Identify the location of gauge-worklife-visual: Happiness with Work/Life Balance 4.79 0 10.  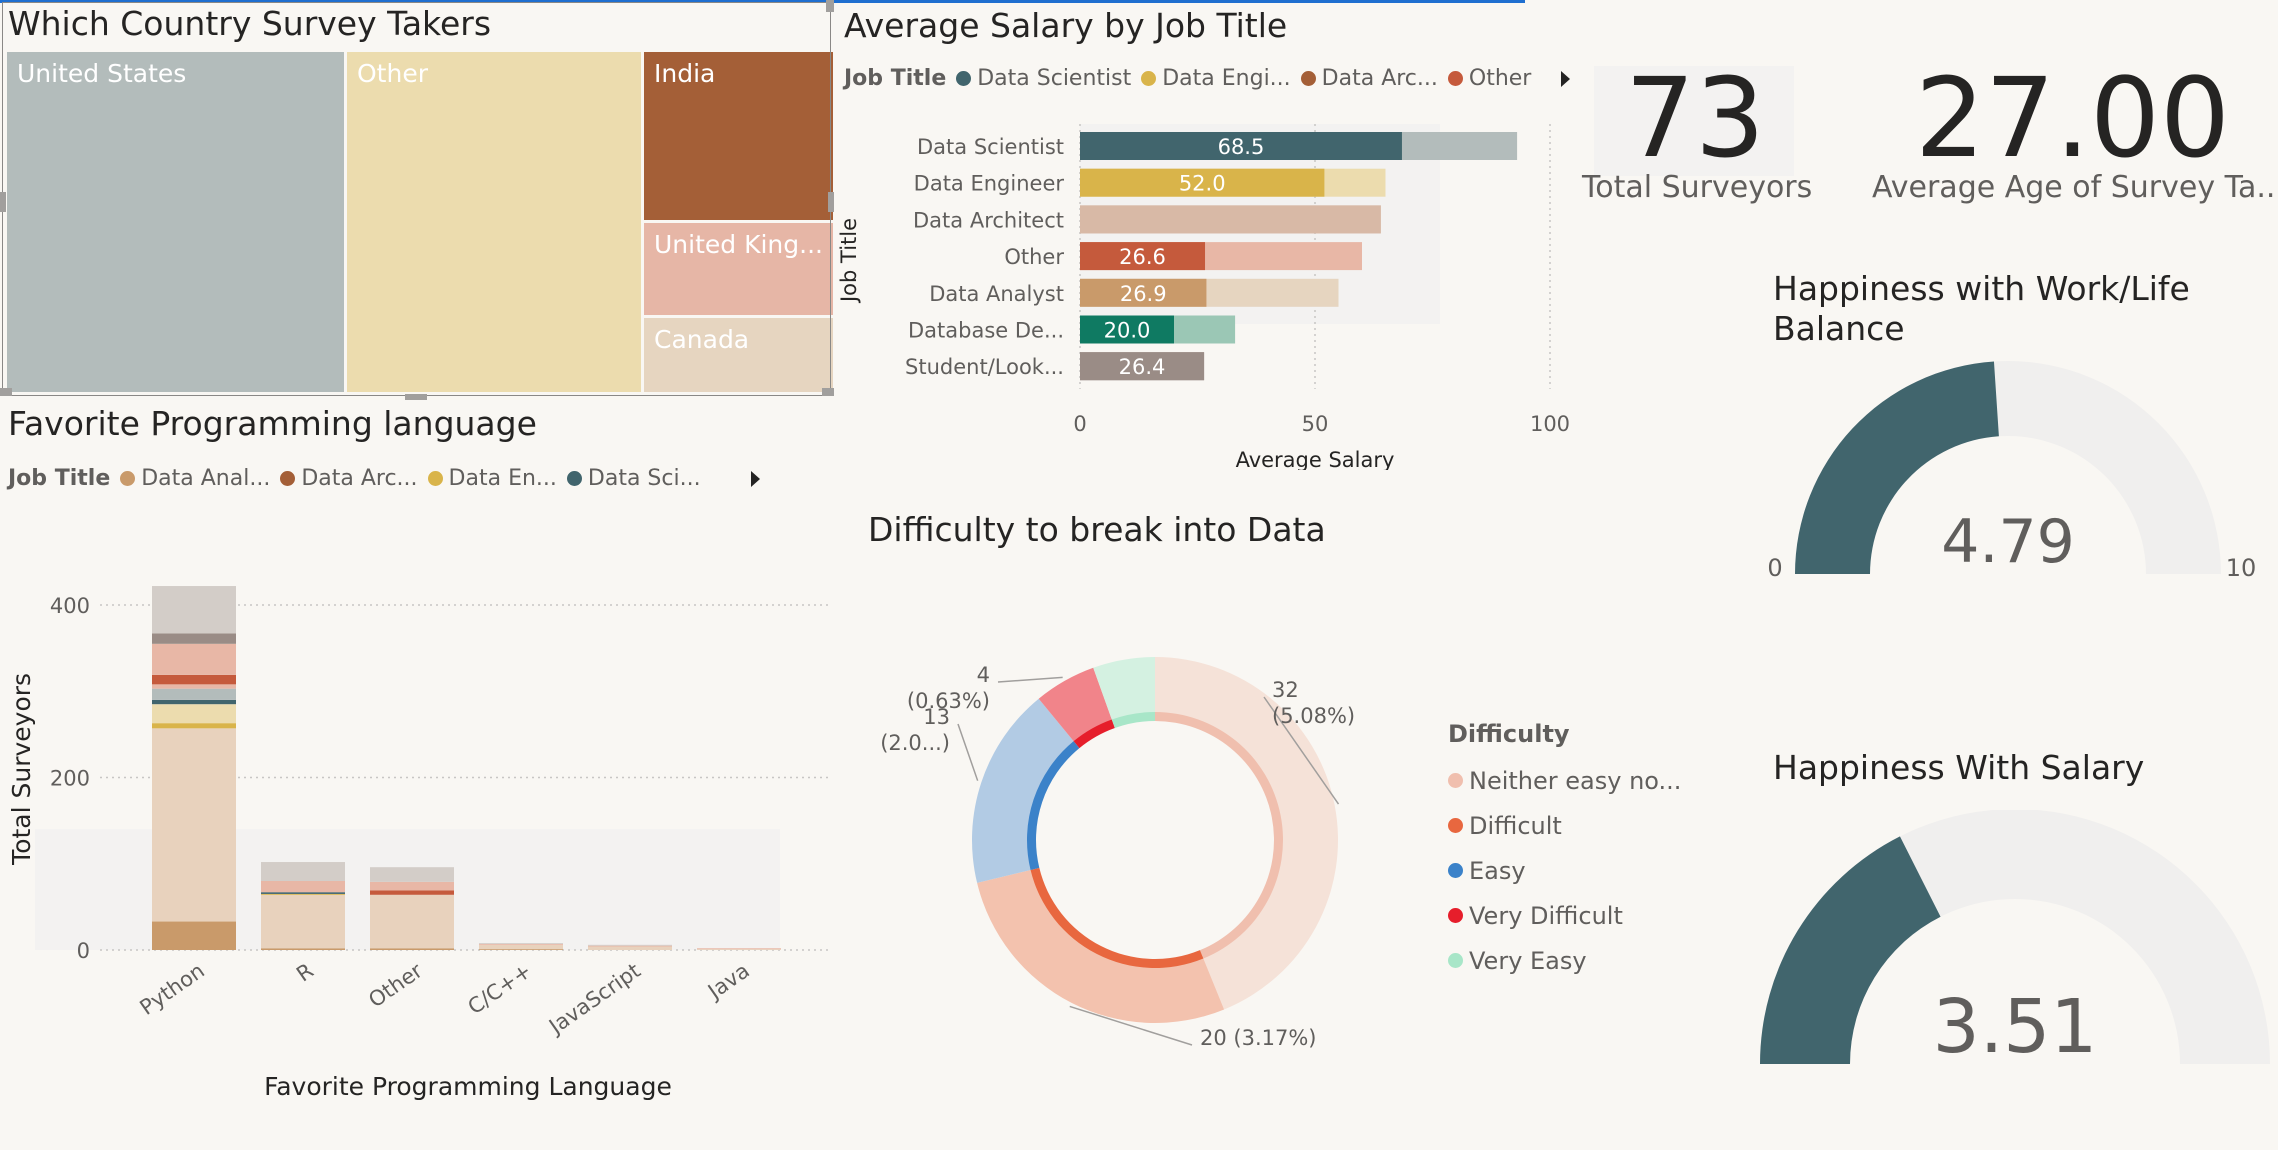
(2015, 432).